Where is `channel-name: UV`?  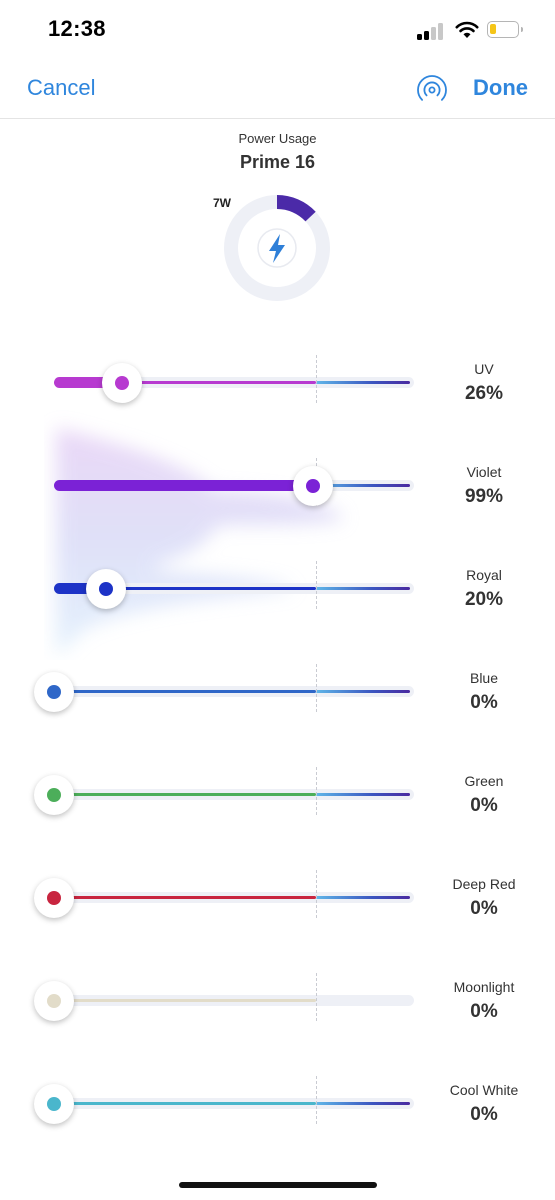 channel-name: UV is located at coordinates (484, 369).